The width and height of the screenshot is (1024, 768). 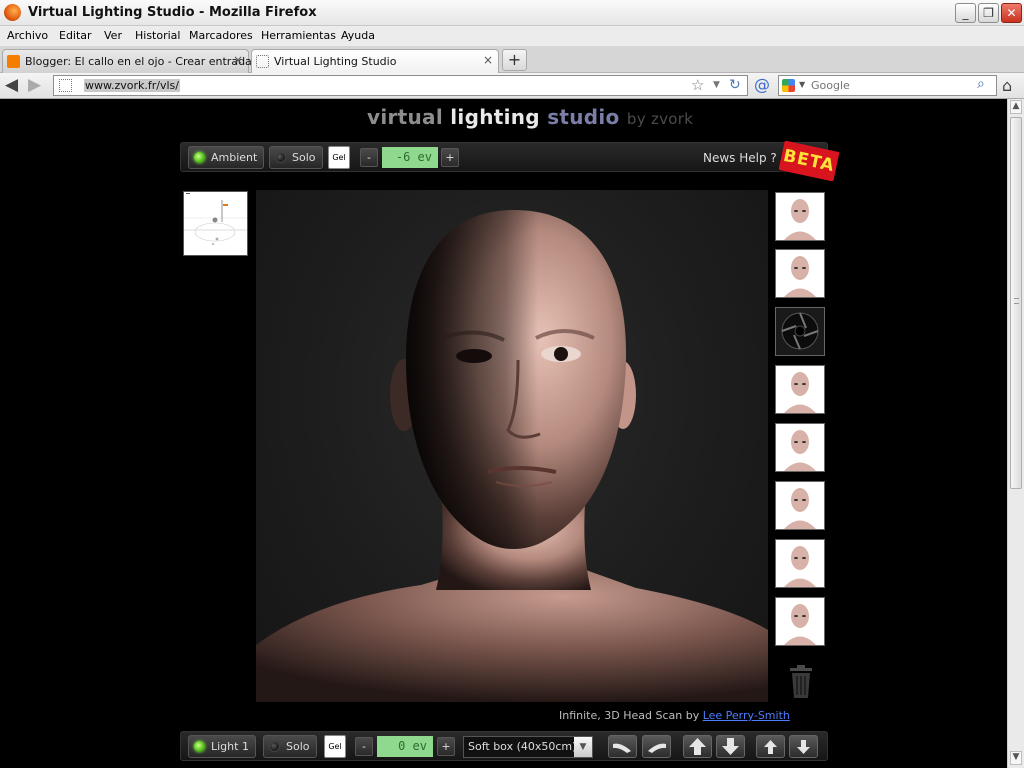 What do you see at coordinates (339, 157) in the screenshot?
I see `gel-button: Gel` at bounding box center [339, 157].